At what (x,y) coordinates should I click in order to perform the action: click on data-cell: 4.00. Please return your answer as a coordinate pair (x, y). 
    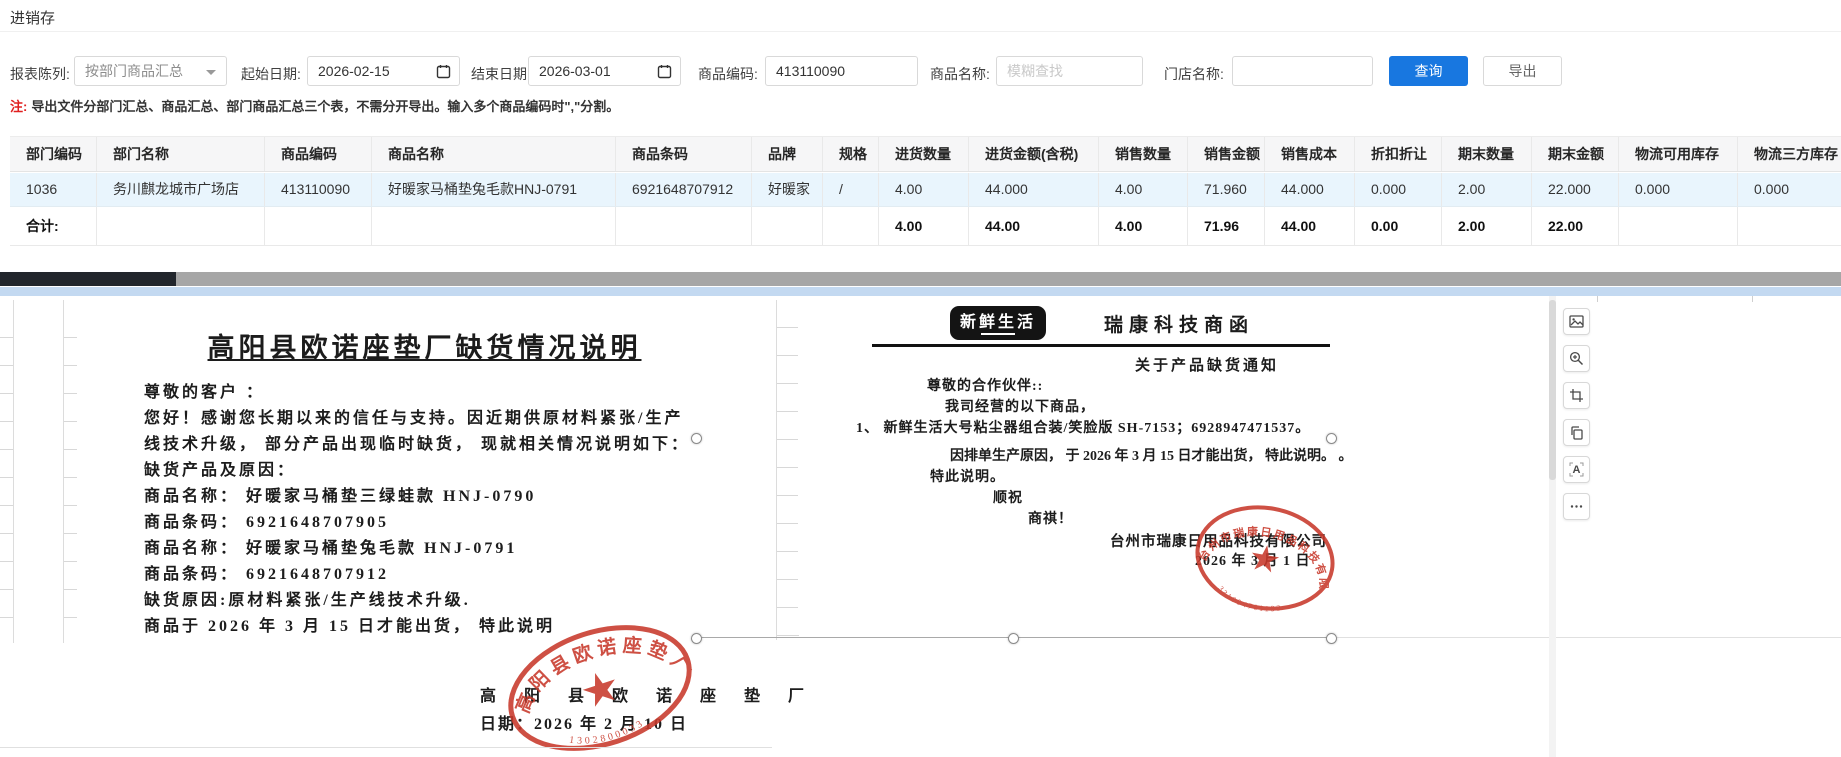
    Looking at the image, I should click on (924, 189).